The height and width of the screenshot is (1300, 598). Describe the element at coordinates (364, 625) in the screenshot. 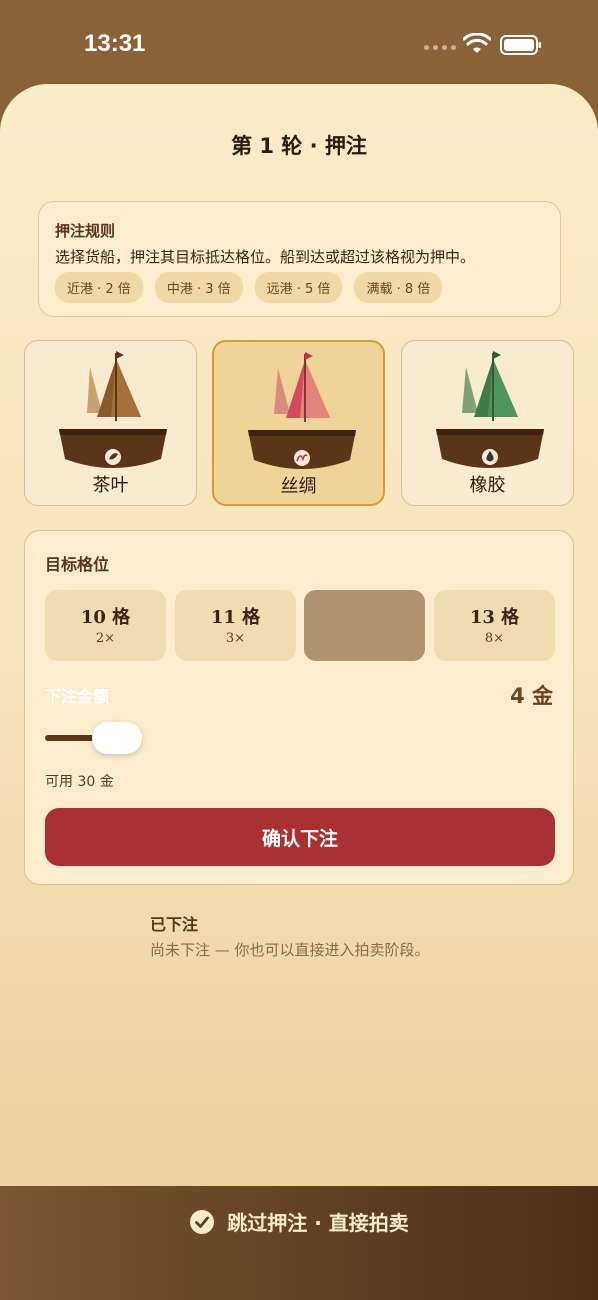

I see `slot-12-selected` at that location.